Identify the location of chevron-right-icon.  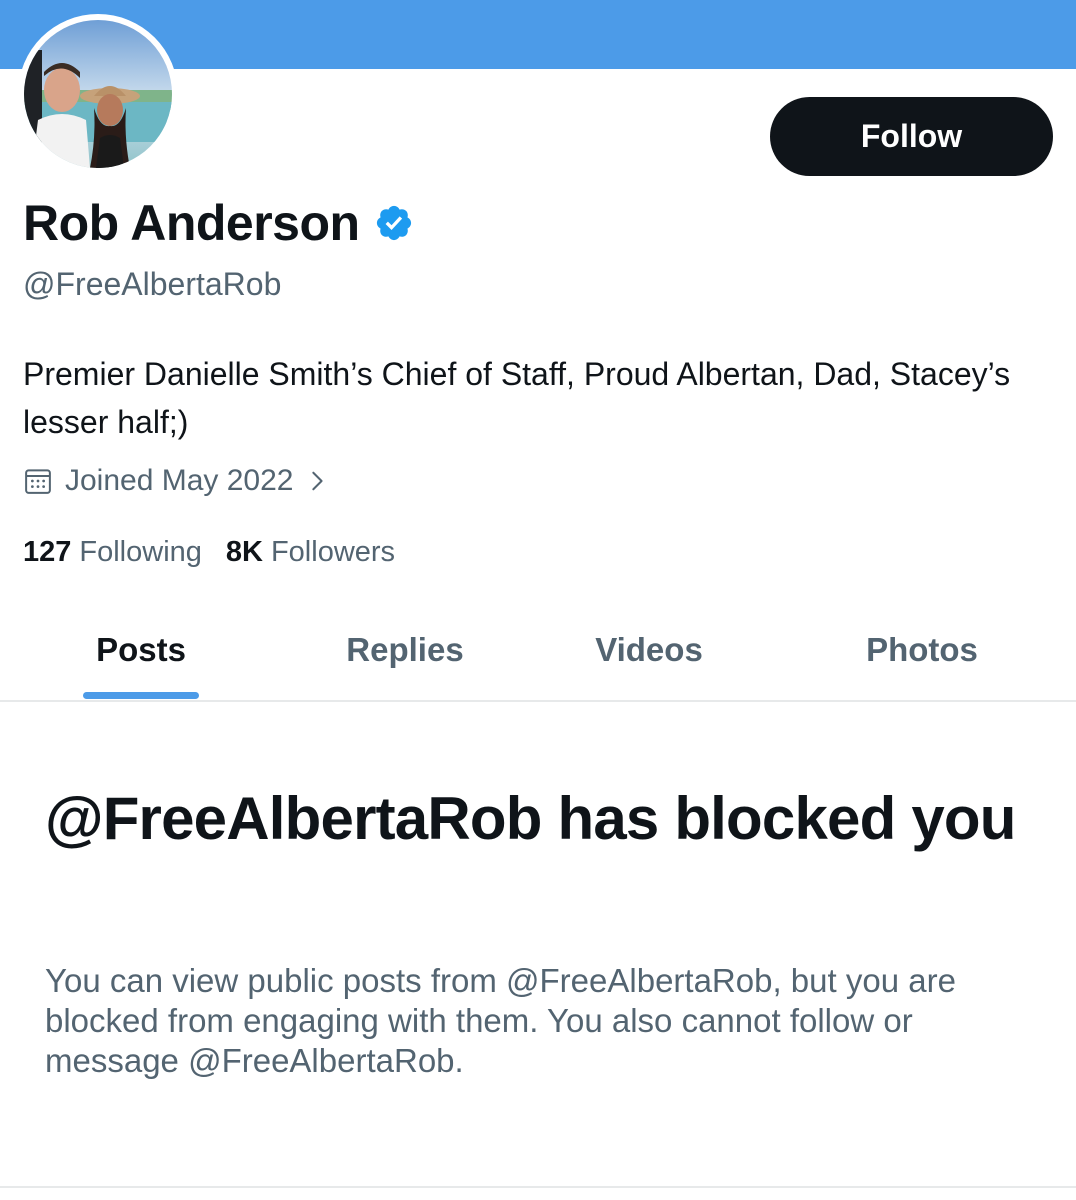
(317, 481).